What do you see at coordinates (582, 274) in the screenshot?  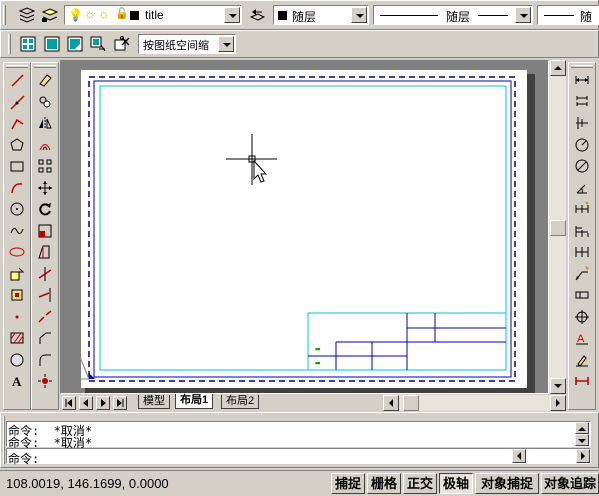 I see `leader-tool-button` at bounding box center [582, 274].